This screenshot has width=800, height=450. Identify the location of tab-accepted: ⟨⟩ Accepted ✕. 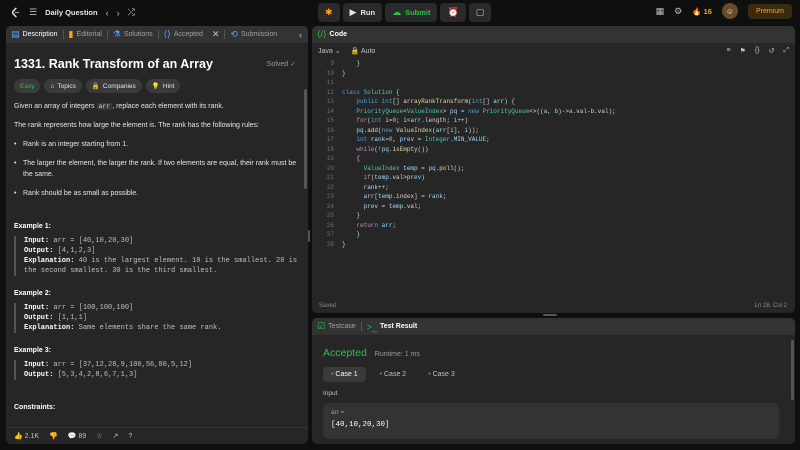
(192, 34).